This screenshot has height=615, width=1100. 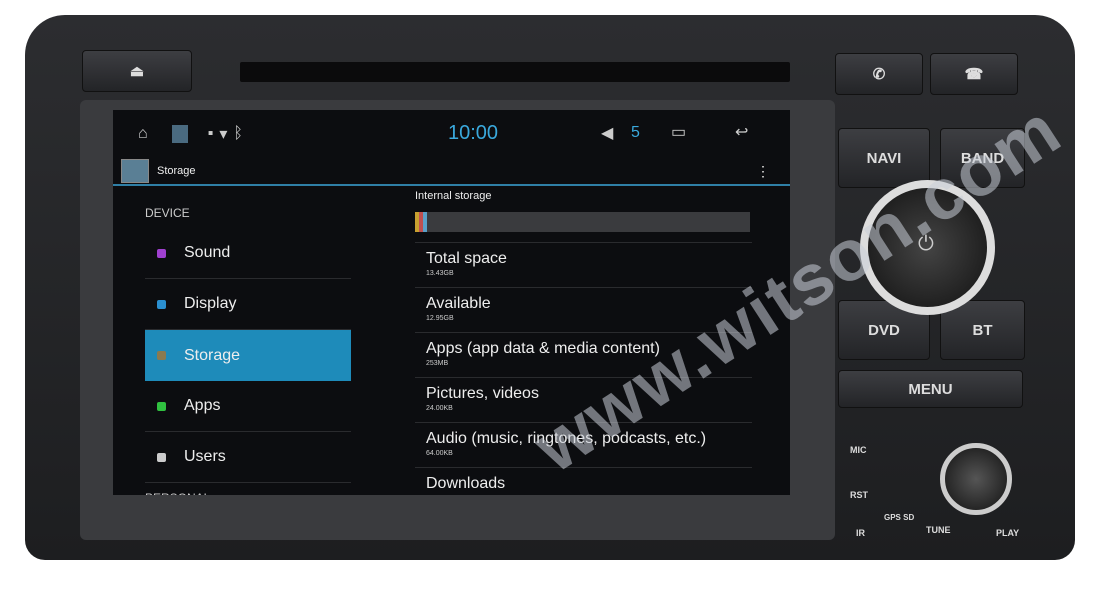 What do you see at coordinates (440, 273) in the screenshot?
I see `row-value: 13.43GB` at bounding box center [440, 273].